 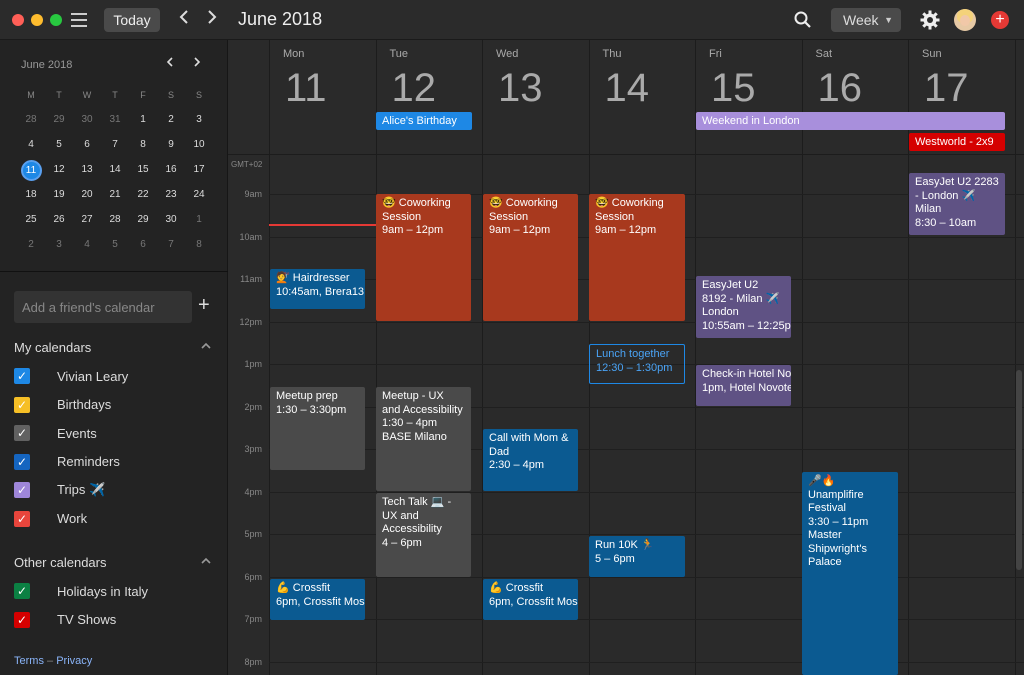 I want to click on mini-calendar-day: 21, so click(x=115, y=195).